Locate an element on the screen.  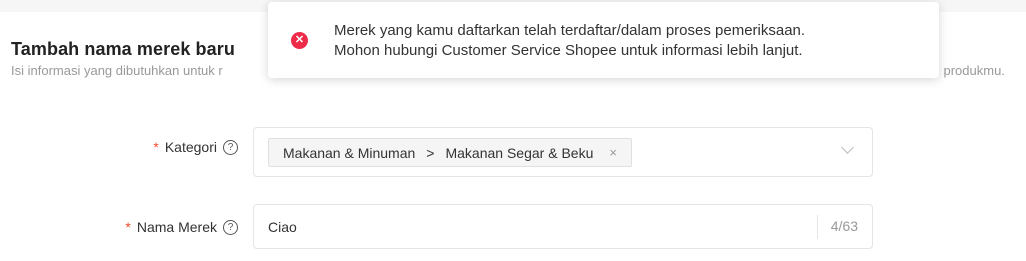
chevron-down-icon is located at coordinates (847, 147).